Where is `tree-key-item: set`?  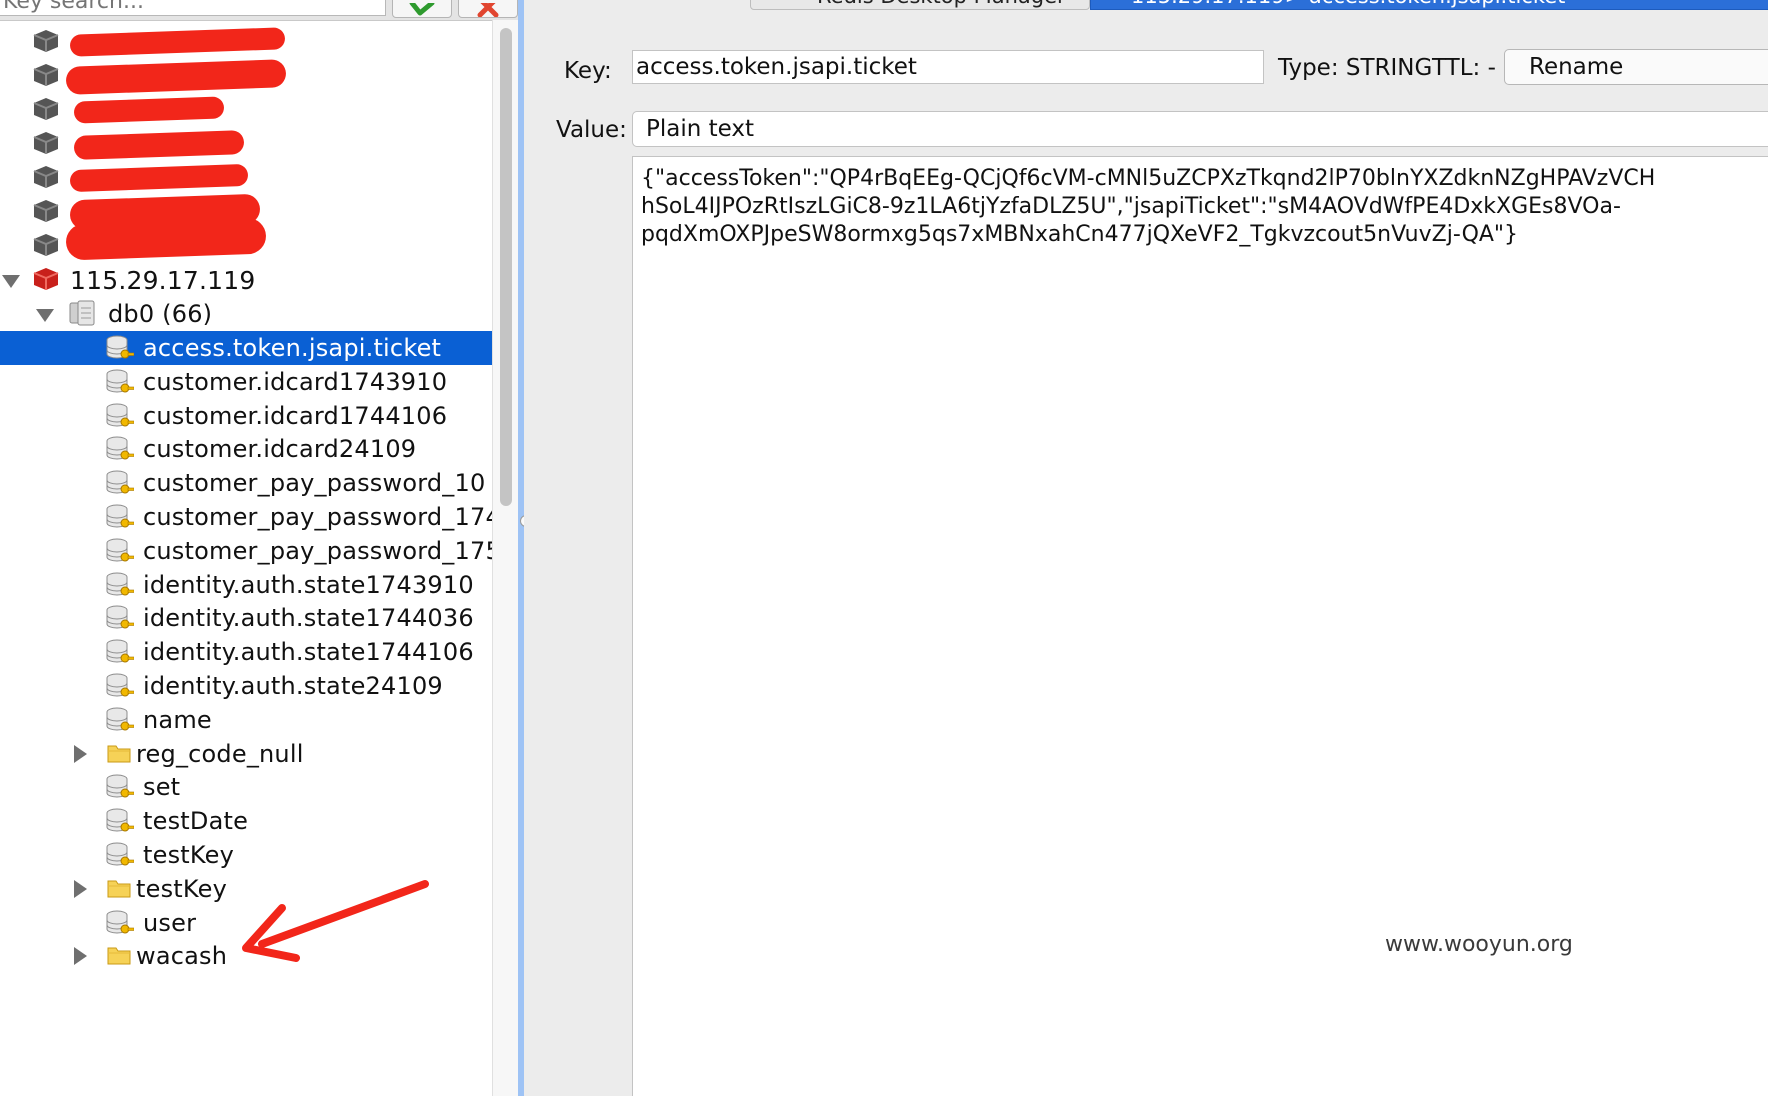 tree-key-item: set is located at coordinates (246, 787).